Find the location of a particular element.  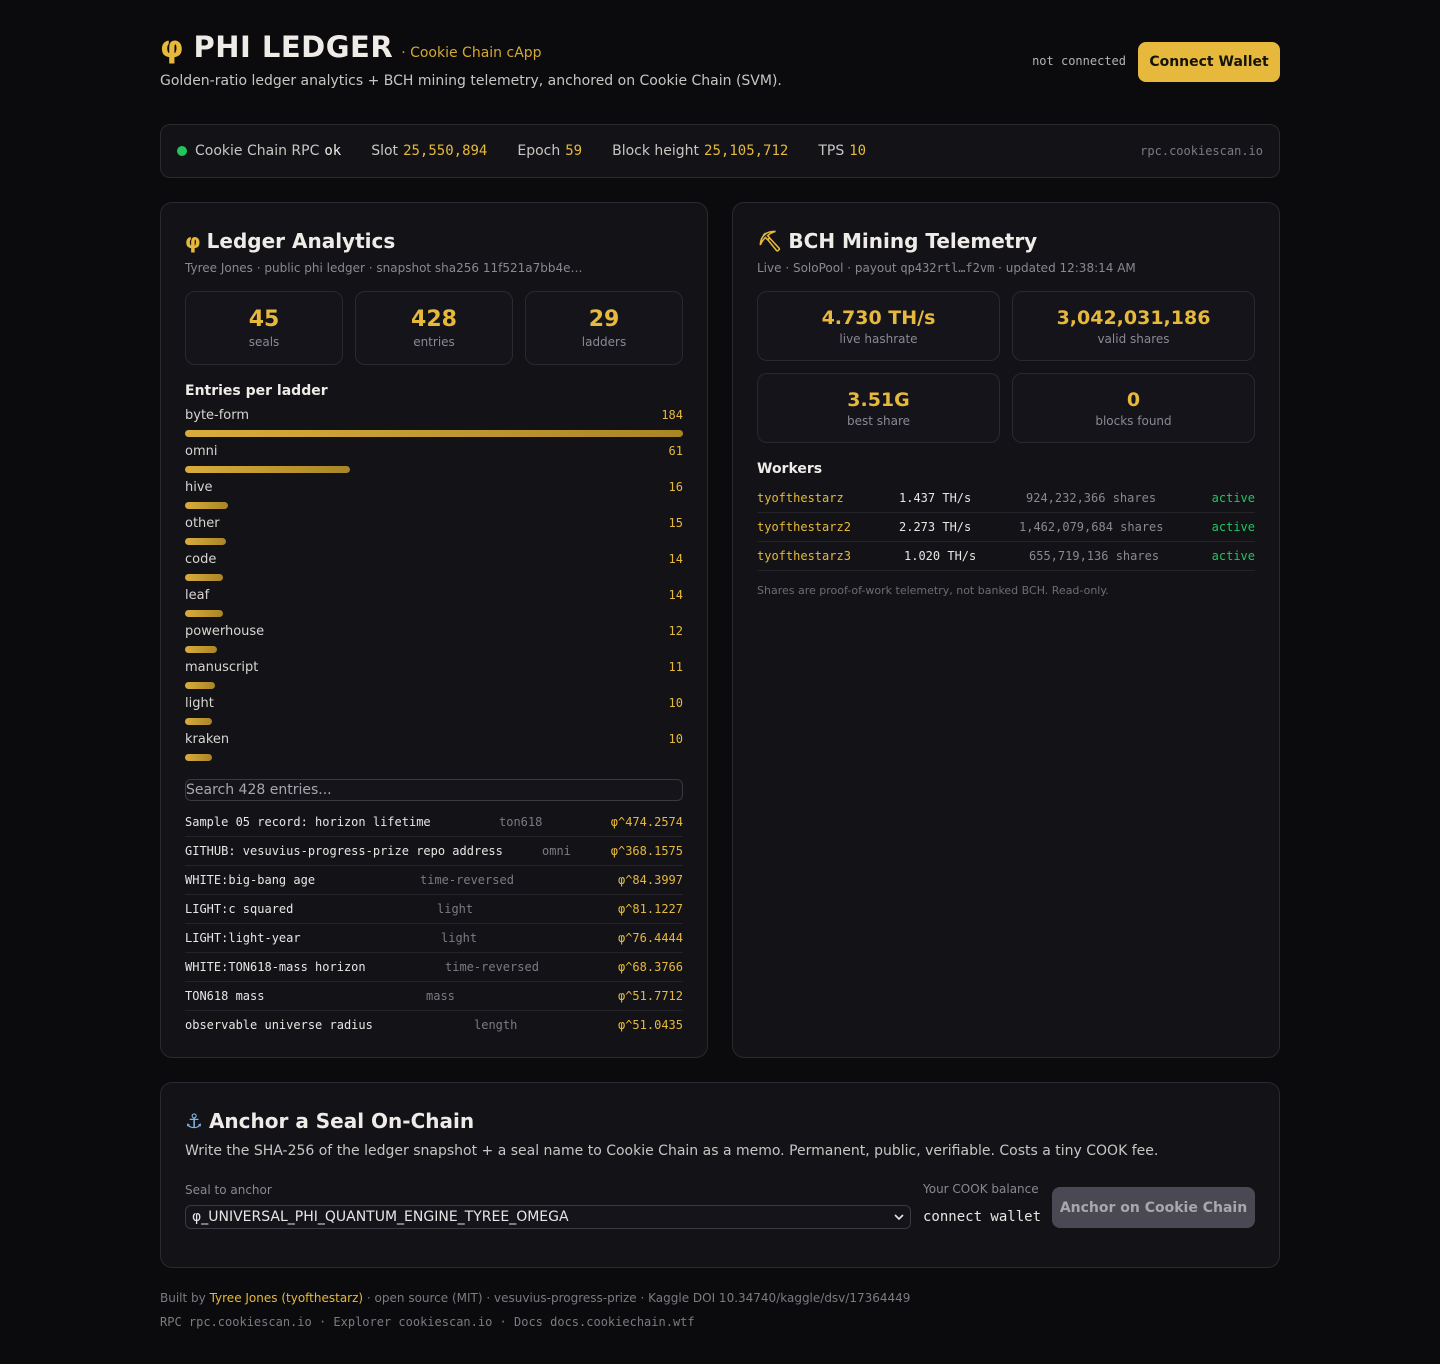

ladder-bar-row: omni 61 is located at coordinates (434, 462).